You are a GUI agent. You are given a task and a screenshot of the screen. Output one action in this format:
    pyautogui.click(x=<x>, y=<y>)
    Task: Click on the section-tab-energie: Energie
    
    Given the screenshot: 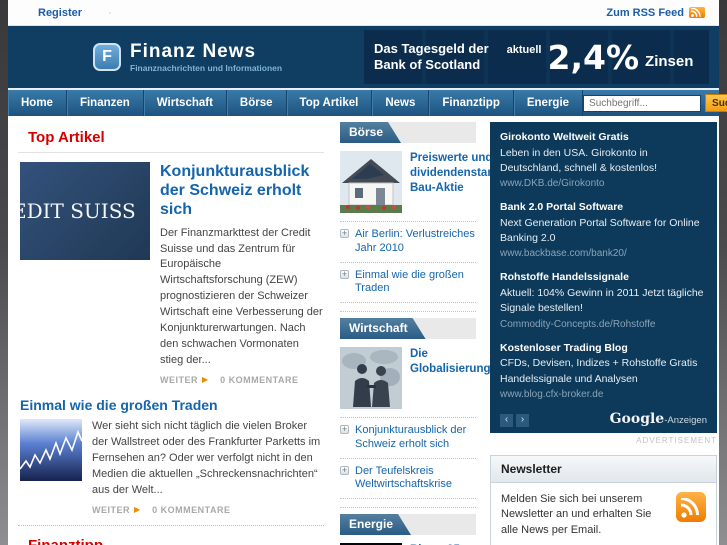 What is the action you would take?
    pyautogui.click(x=375, y=524)
    